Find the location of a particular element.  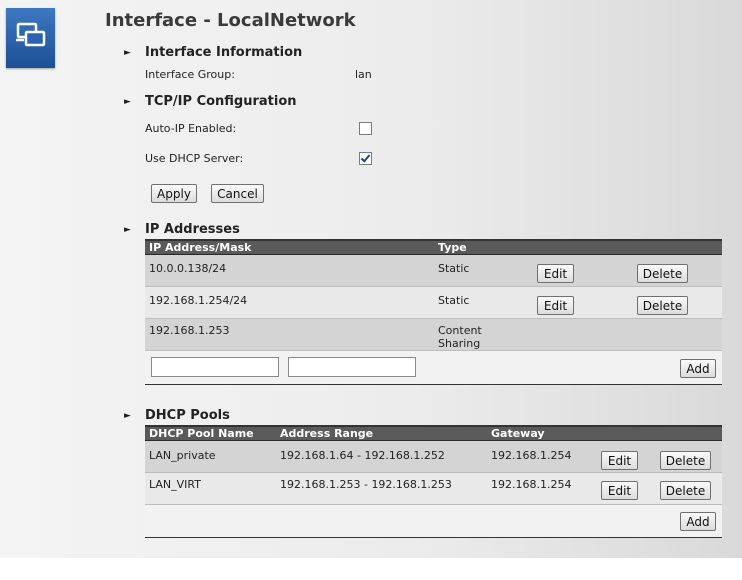

new-ip-mask-input is located at coordinates (352, 367).